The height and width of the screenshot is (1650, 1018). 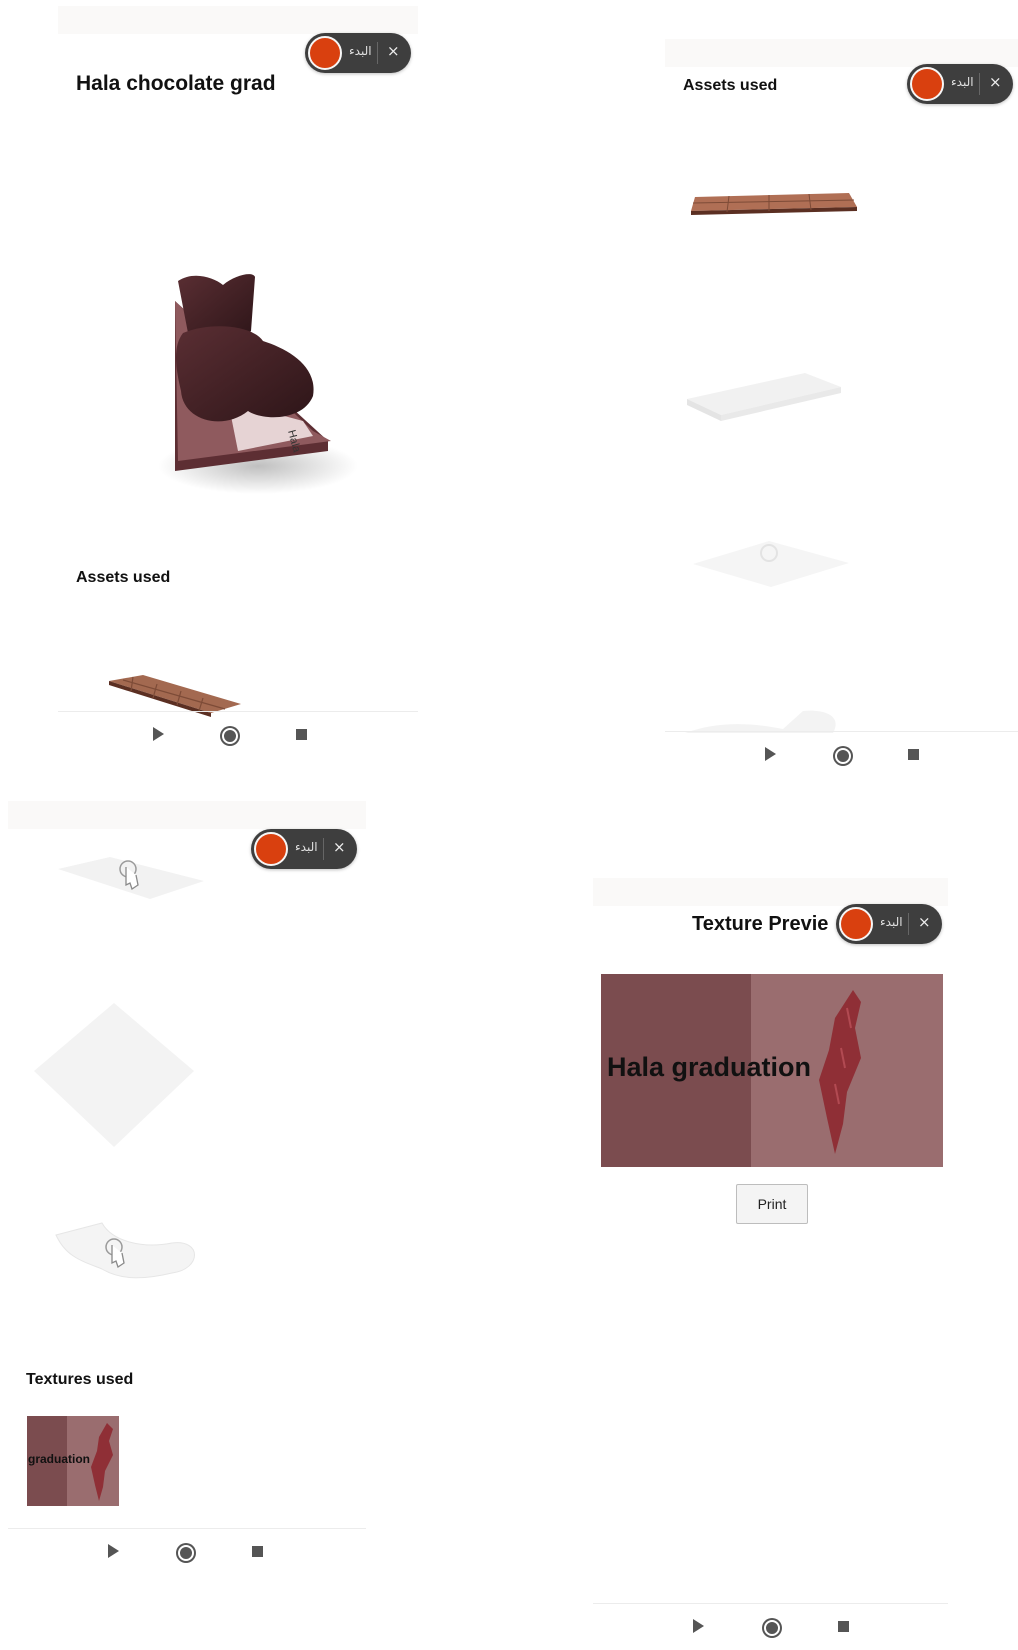 What do you see at coordinates (123, 577) in the screenshot?
I see `assets-heading: Assets used` at bounding box center [123, 577].